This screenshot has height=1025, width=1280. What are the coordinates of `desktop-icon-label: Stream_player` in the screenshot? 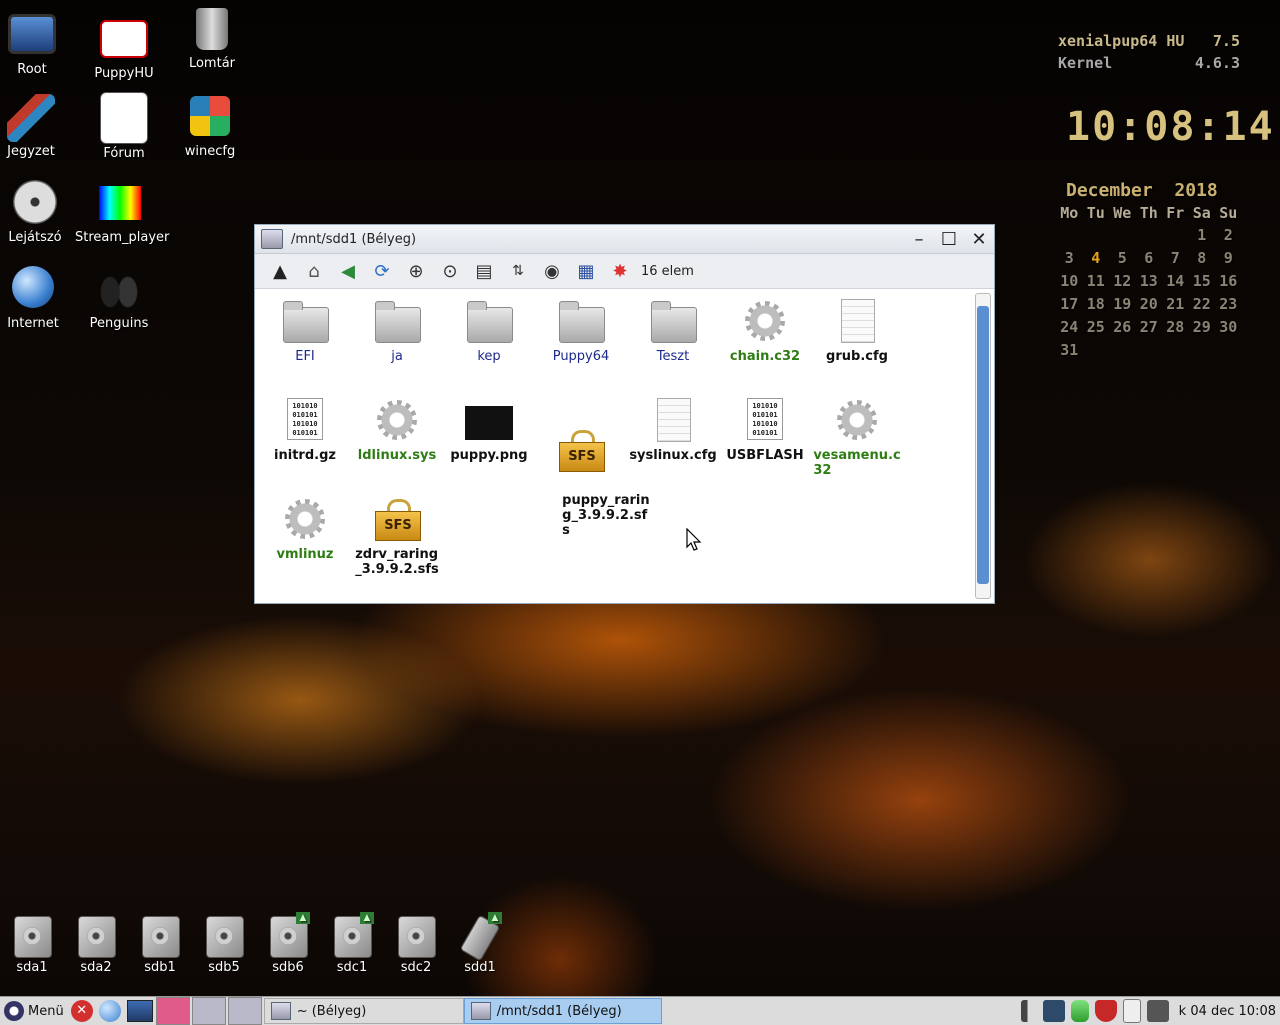 It's located at (122, 237).